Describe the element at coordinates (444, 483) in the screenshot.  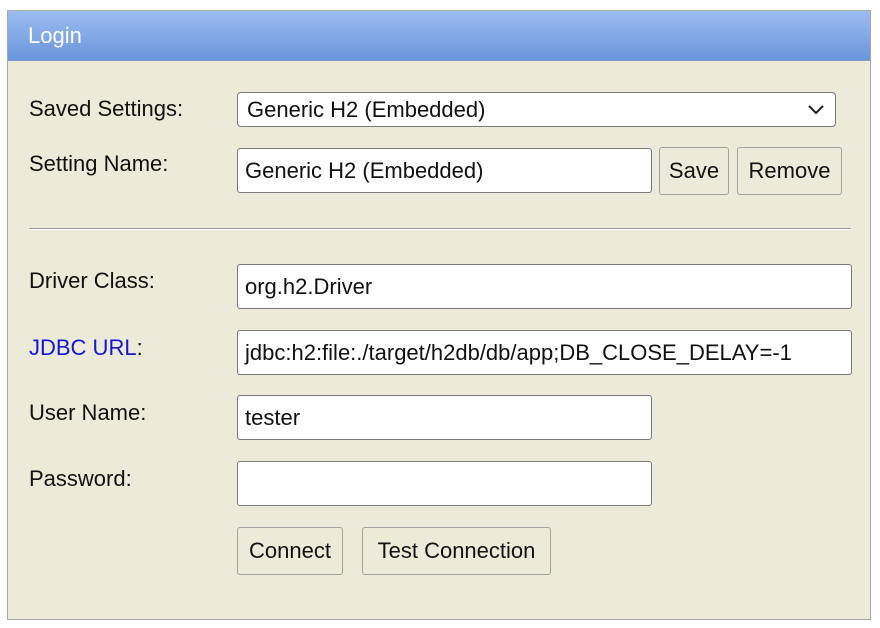
I see `password-input` at that location.